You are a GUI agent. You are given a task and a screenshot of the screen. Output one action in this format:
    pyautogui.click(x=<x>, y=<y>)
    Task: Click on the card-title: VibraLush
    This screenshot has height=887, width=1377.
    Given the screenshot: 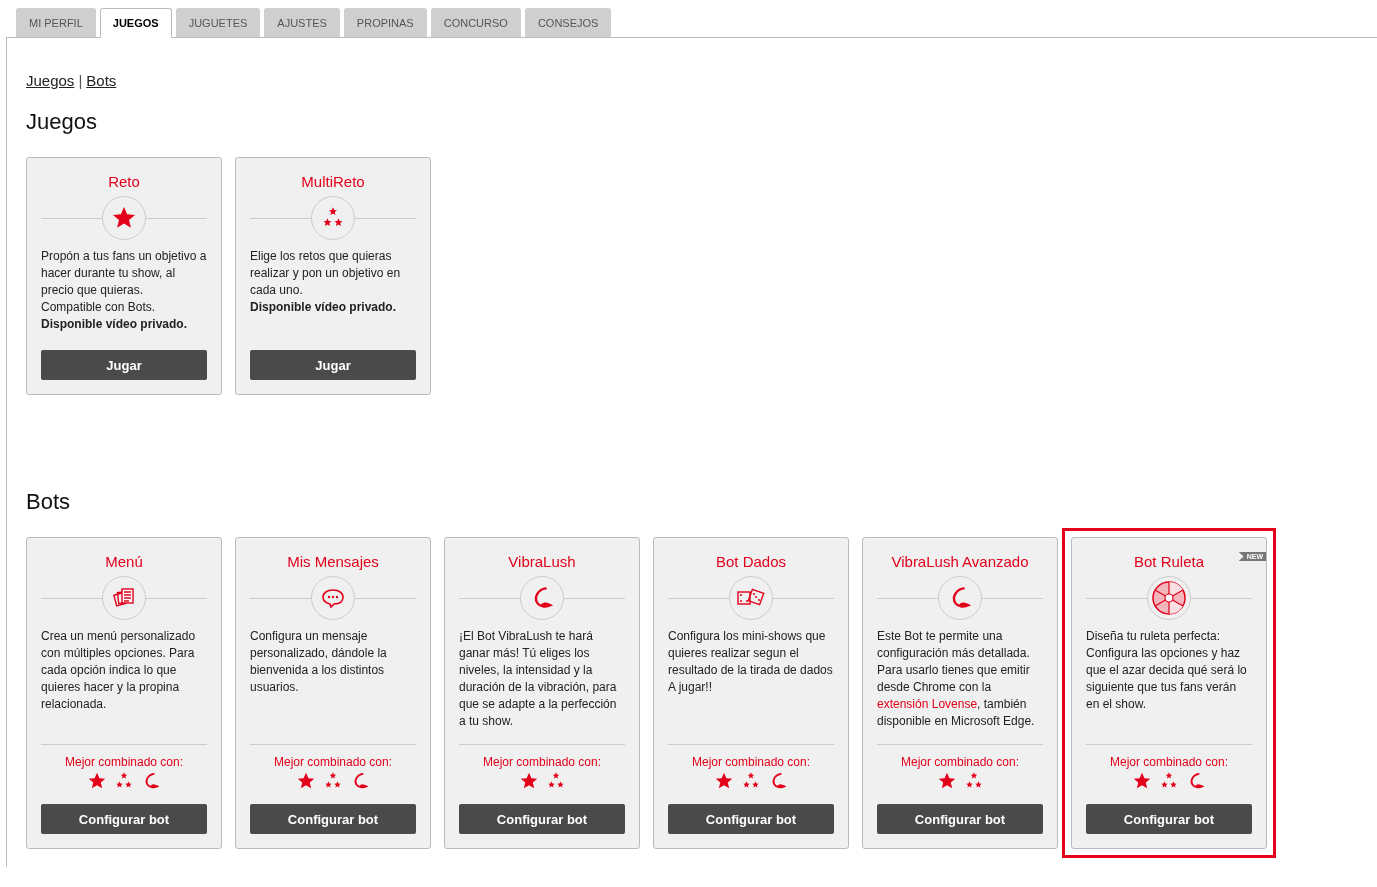 What is the action you would take?
    pyautogui.click(x=542, y=561)
    